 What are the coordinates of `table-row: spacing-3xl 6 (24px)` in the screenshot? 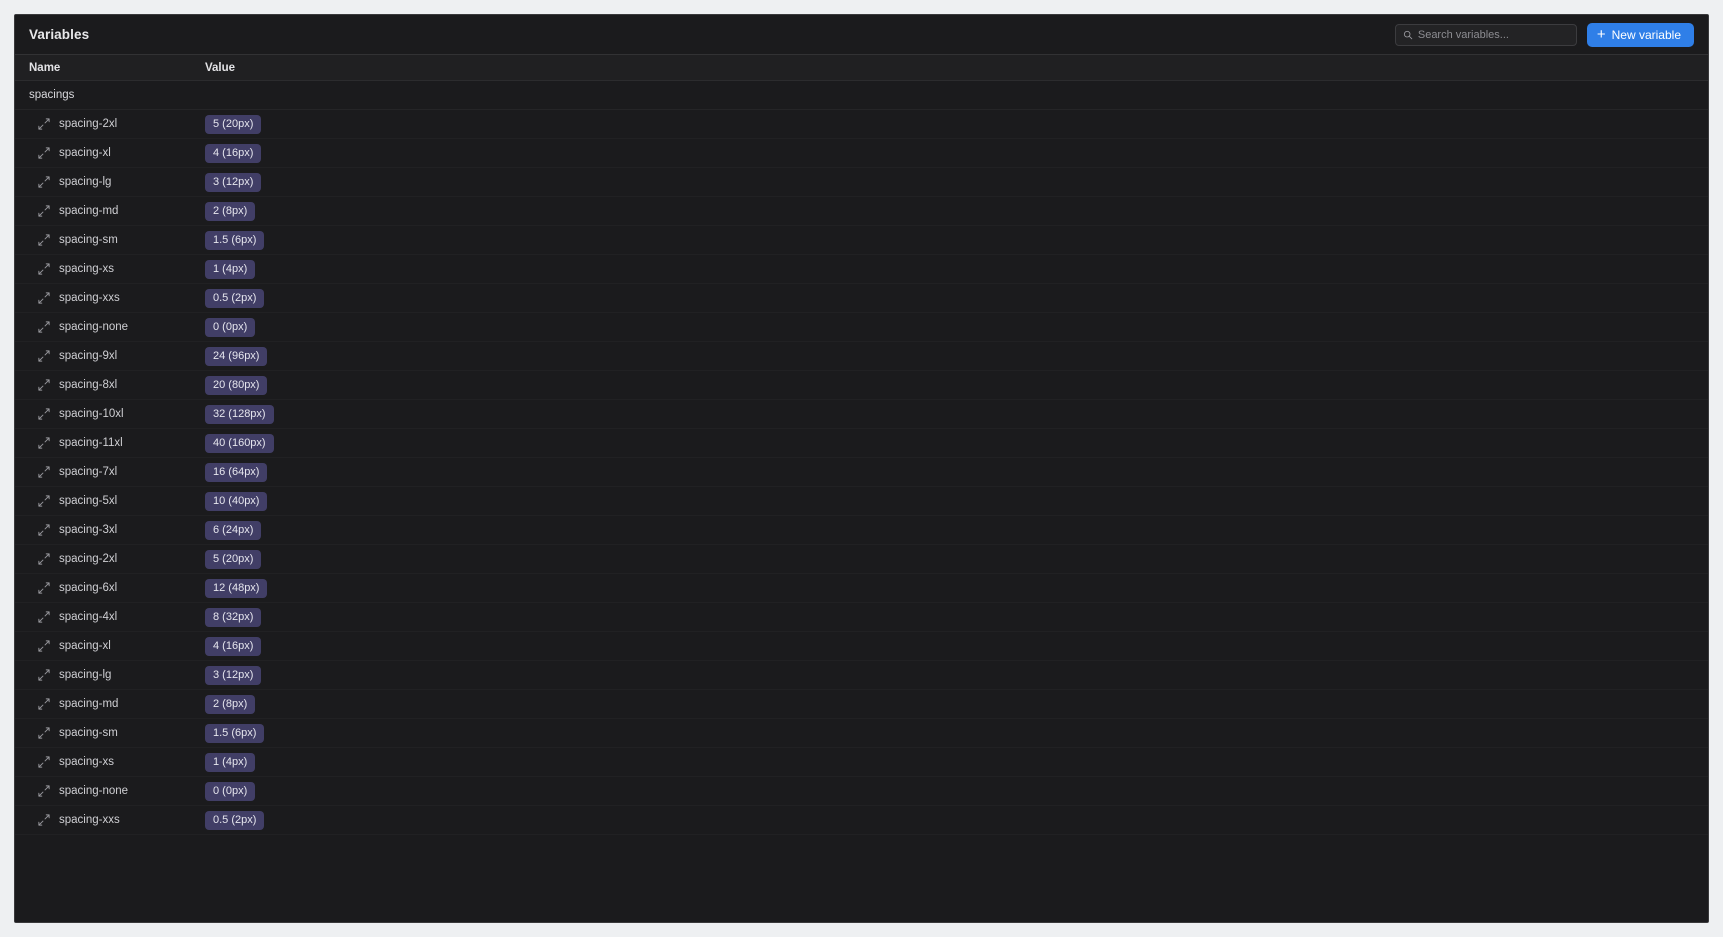 It's located at (861, 530).